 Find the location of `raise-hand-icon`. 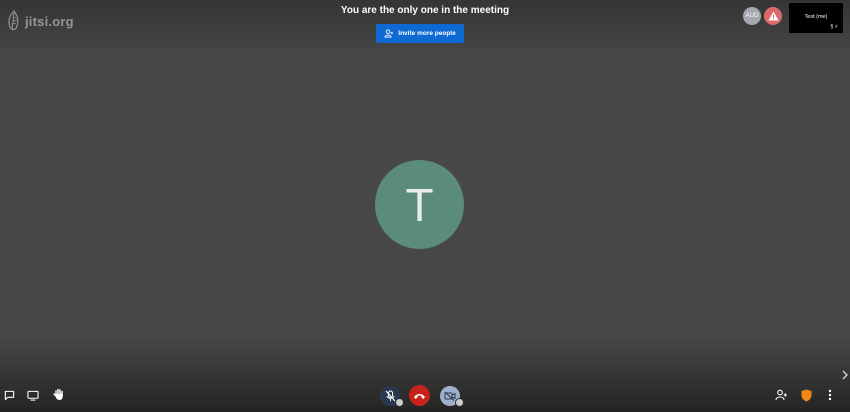

raise-hand-icon is located at coordinates (58, 394).